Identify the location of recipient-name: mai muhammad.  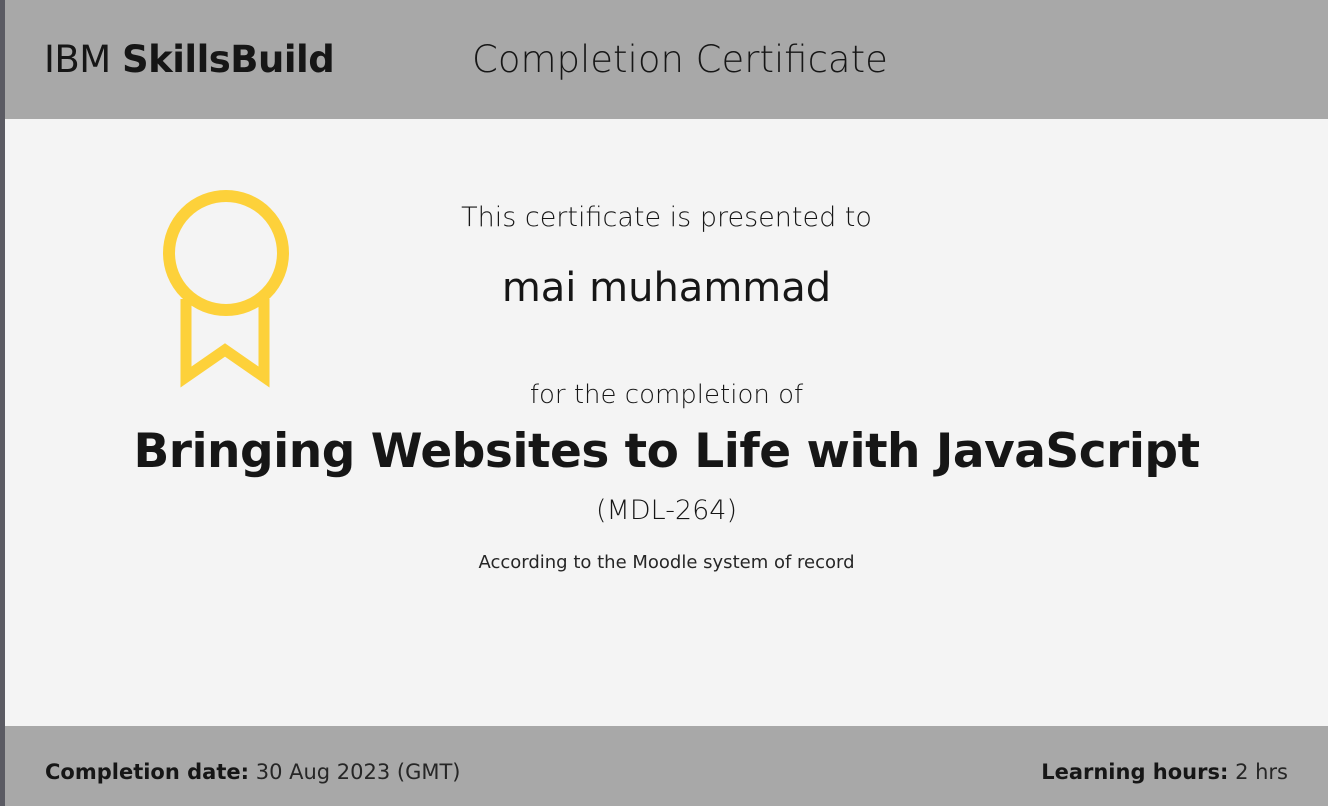
(666, 288).